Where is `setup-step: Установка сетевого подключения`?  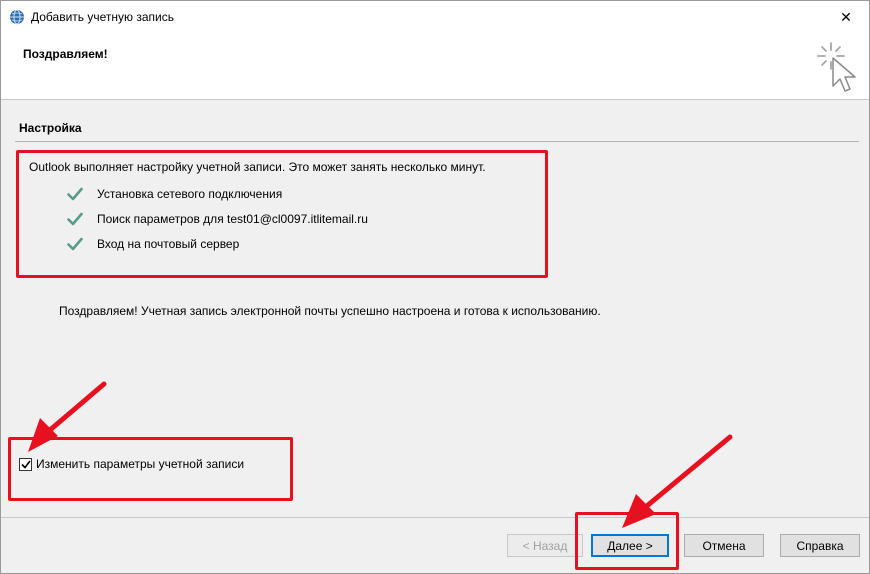 setup-step: Установка сетевого подключения is located at coordinates (217, 193).